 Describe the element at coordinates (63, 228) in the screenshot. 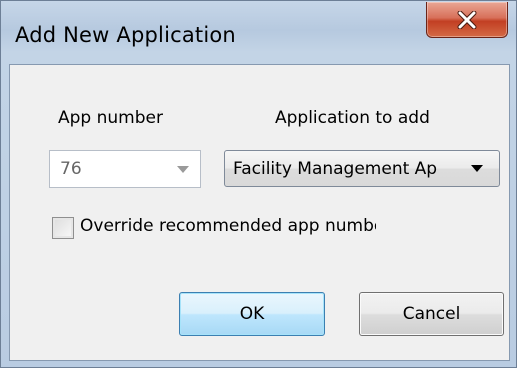

I see `override-app-number-checkbox` at that location.